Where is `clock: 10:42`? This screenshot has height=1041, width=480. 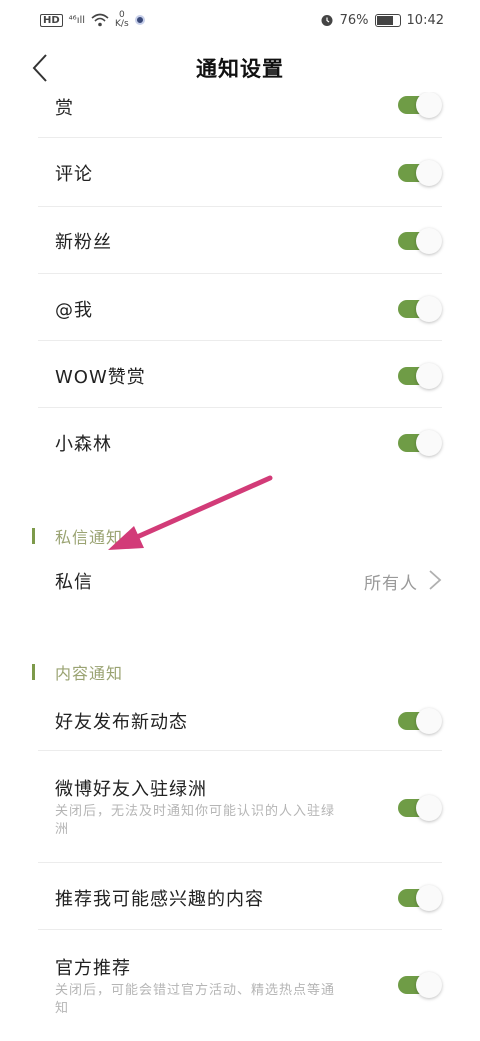
clock: 10:42 is located at coordinates (425, 20).